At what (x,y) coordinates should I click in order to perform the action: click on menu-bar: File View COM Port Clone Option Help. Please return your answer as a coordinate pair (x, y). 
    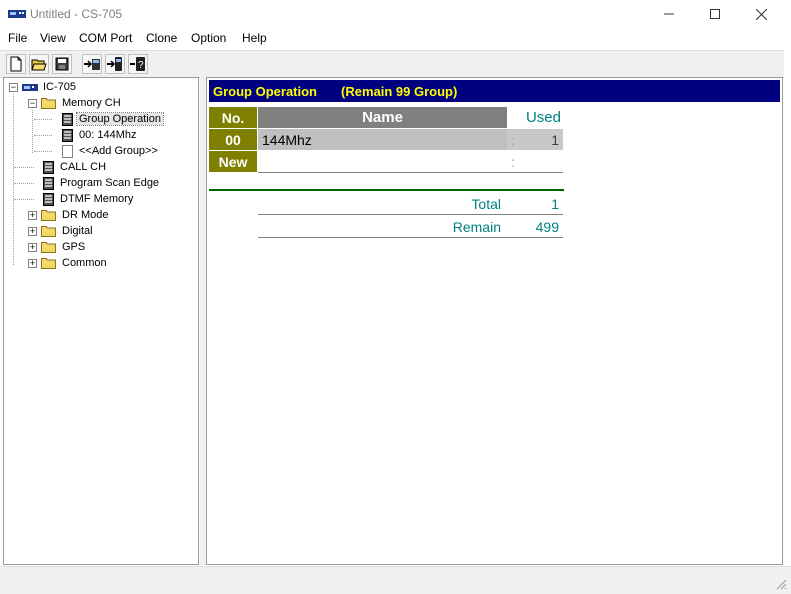
    Looking at the image, I should click on (395, 38).